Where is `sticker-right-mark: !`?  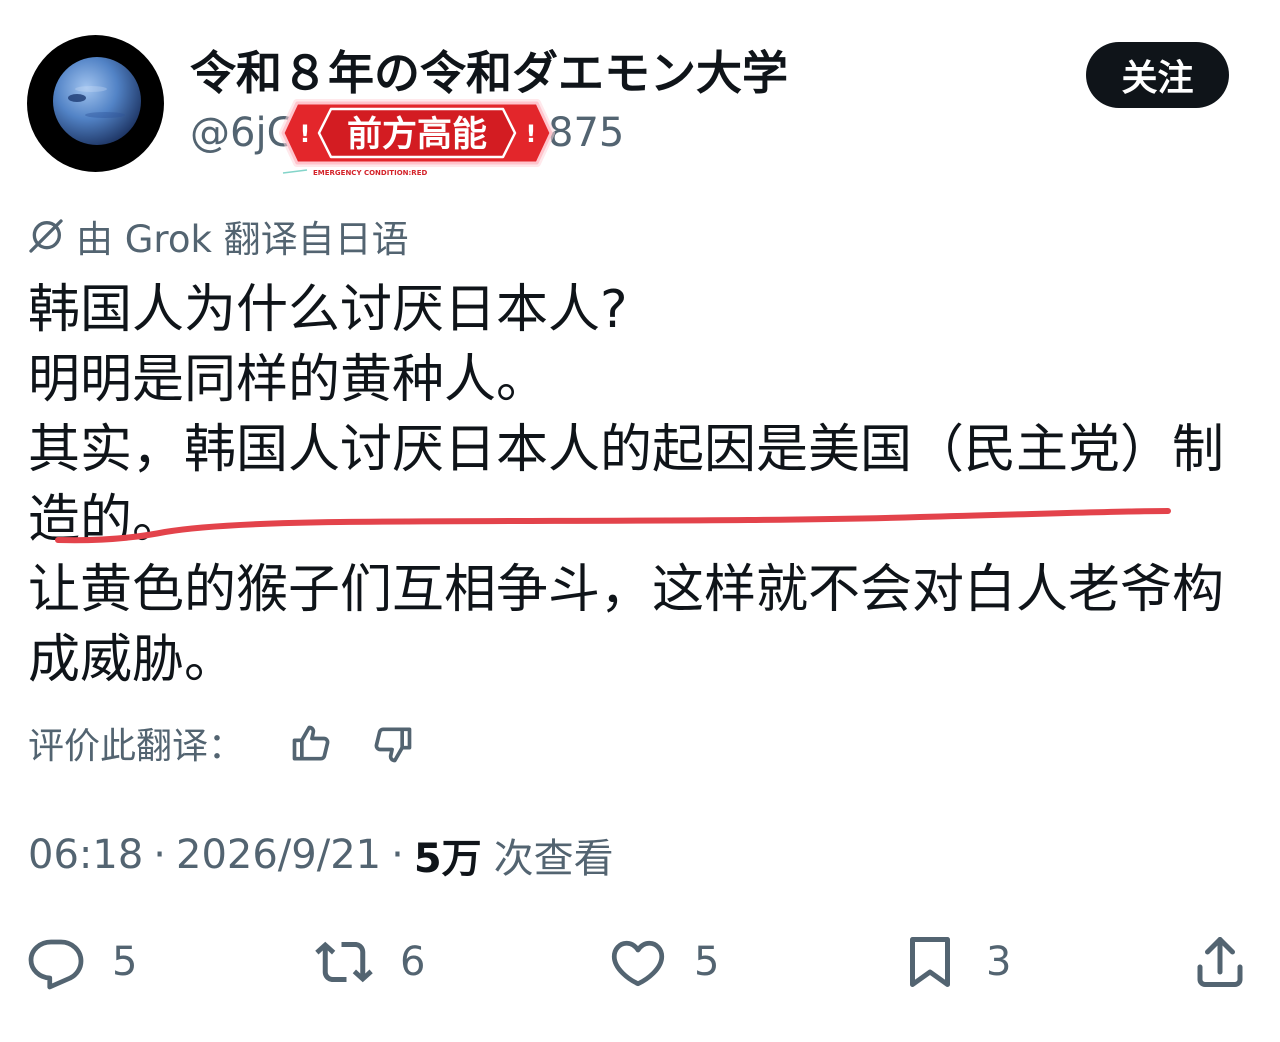 sticker-right-mark: ! is located at coordinates (531, 134).